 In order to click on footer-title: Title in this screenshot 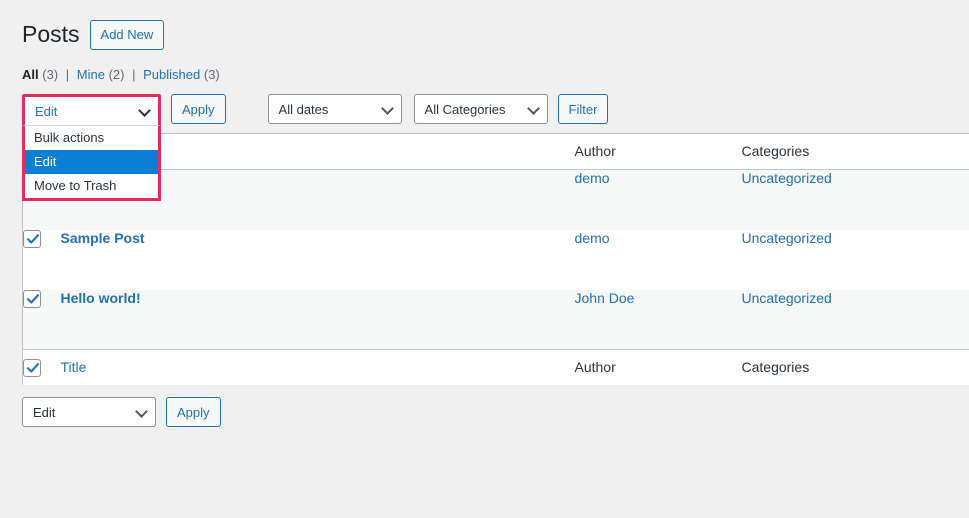, I will do `click(317, 367)`.